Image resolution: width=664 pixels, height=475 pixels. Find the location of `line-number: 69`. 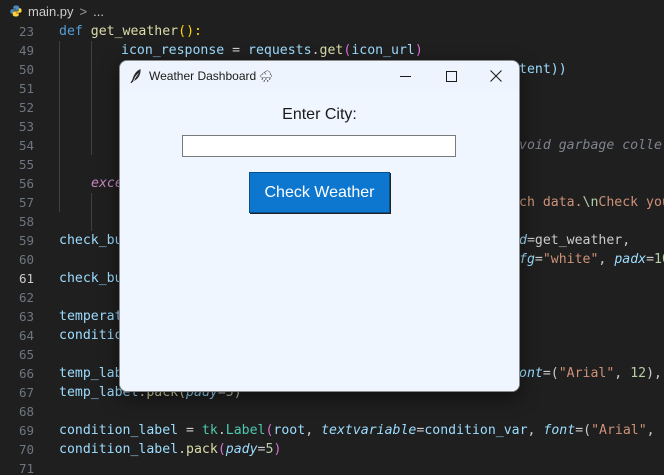

line-number: 69 is located at coordinates (26, 430).